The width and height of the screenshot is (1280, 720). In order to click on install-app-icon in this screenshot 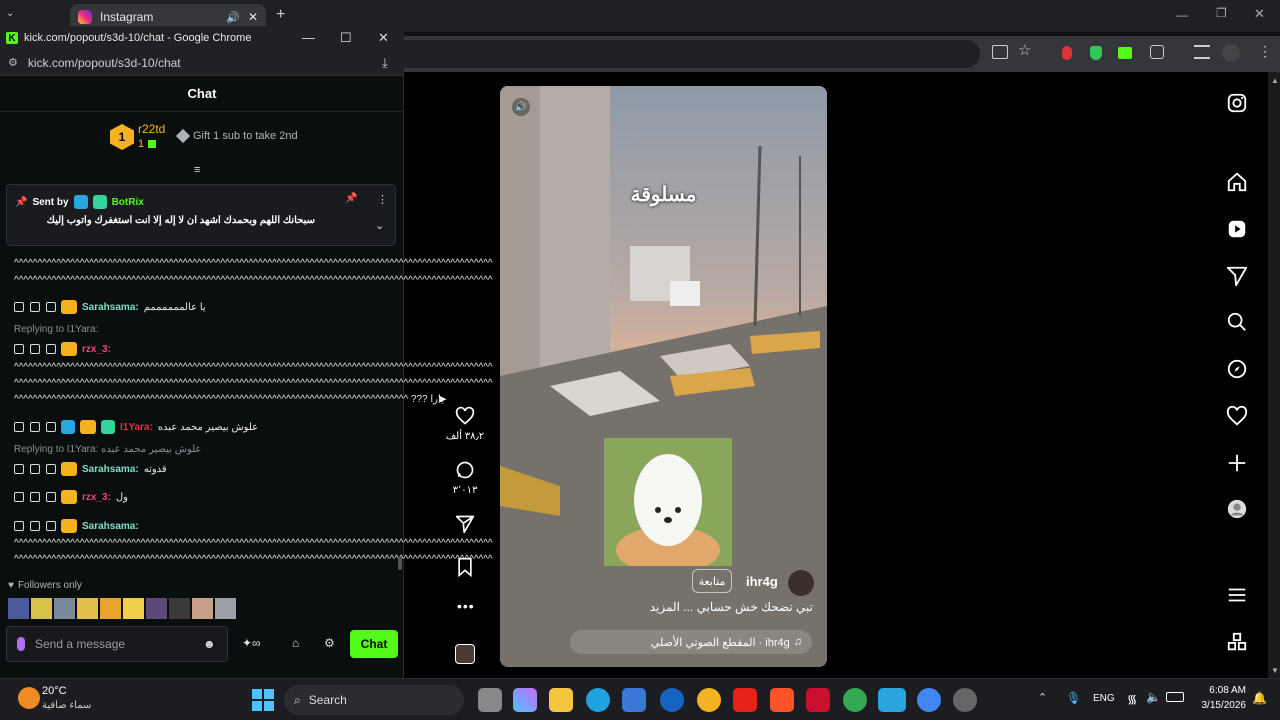, I will do `click(1000, 52)`.